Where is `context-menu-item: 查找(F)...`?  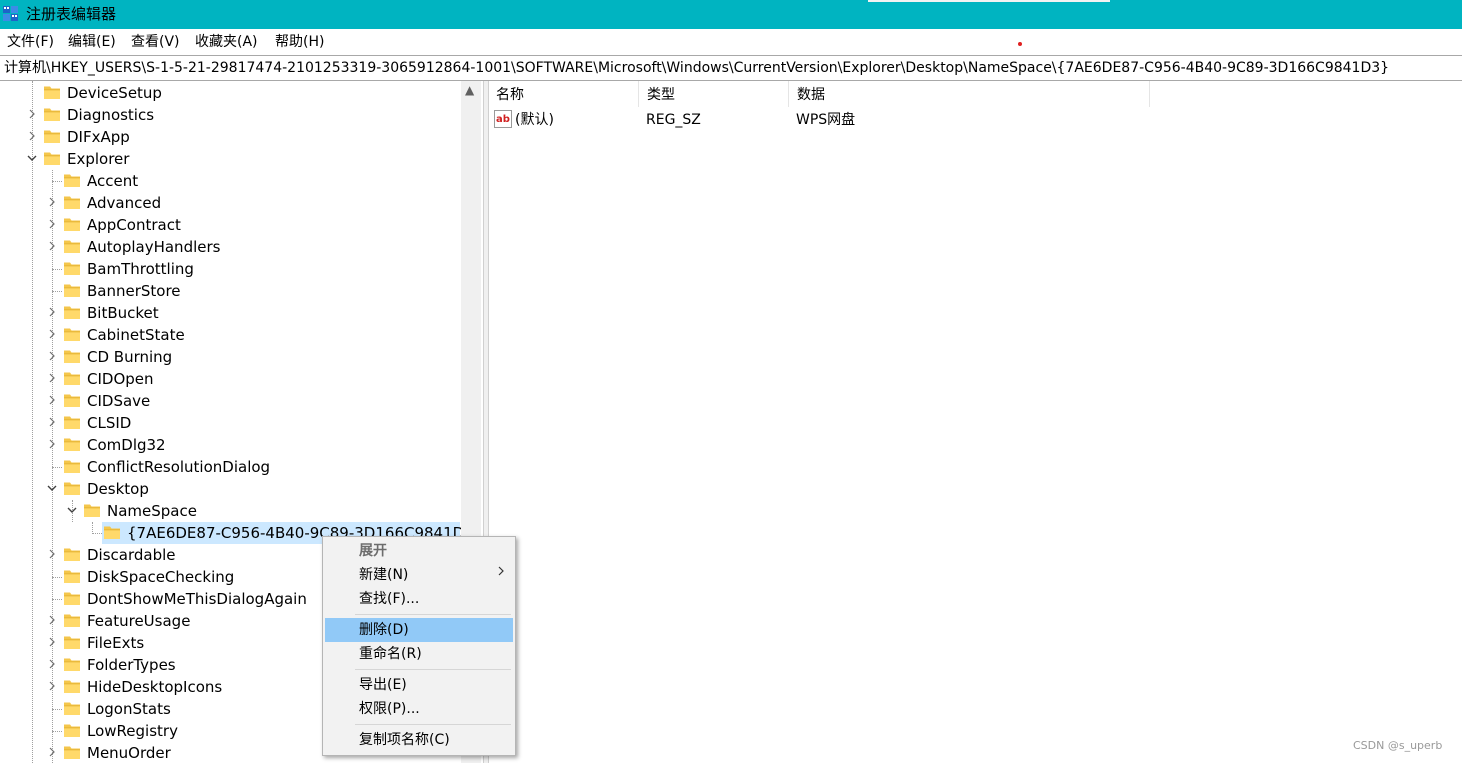
context-menu-item: 查找(F)... is located at coordinates (419, 599).